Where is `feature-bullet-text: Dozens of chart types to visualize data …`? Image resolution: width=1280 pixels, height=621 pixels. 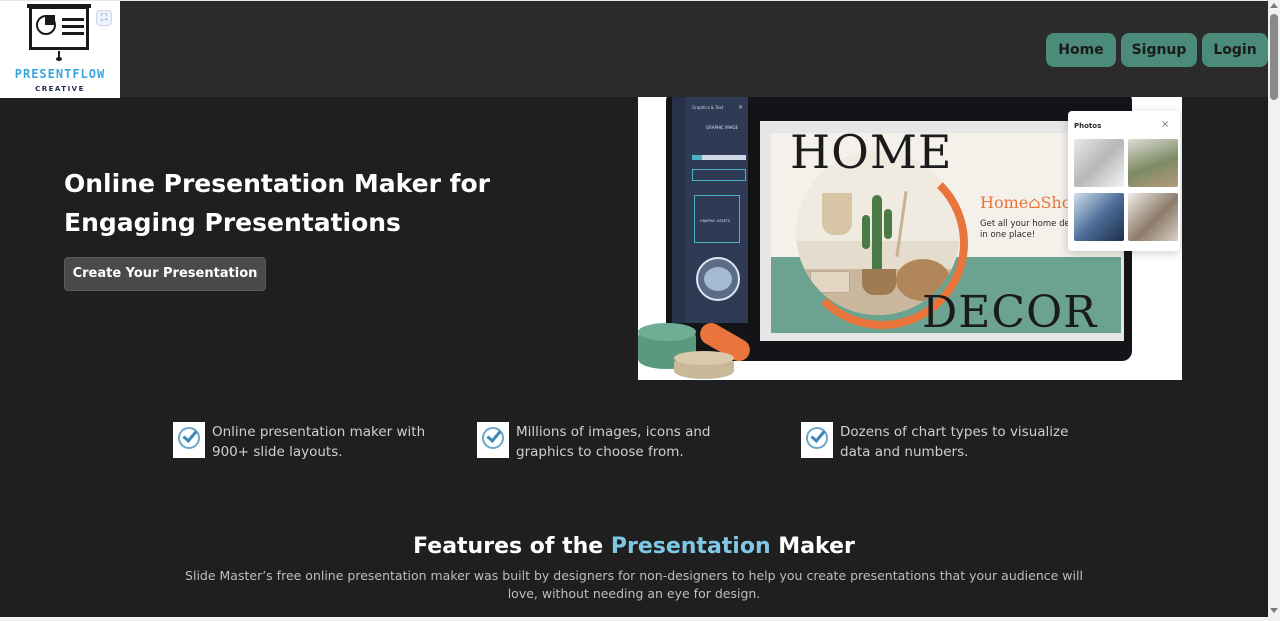
feature-bullet-text: Dozens of chart types to visualize data … is located at coordinates (954, 442).